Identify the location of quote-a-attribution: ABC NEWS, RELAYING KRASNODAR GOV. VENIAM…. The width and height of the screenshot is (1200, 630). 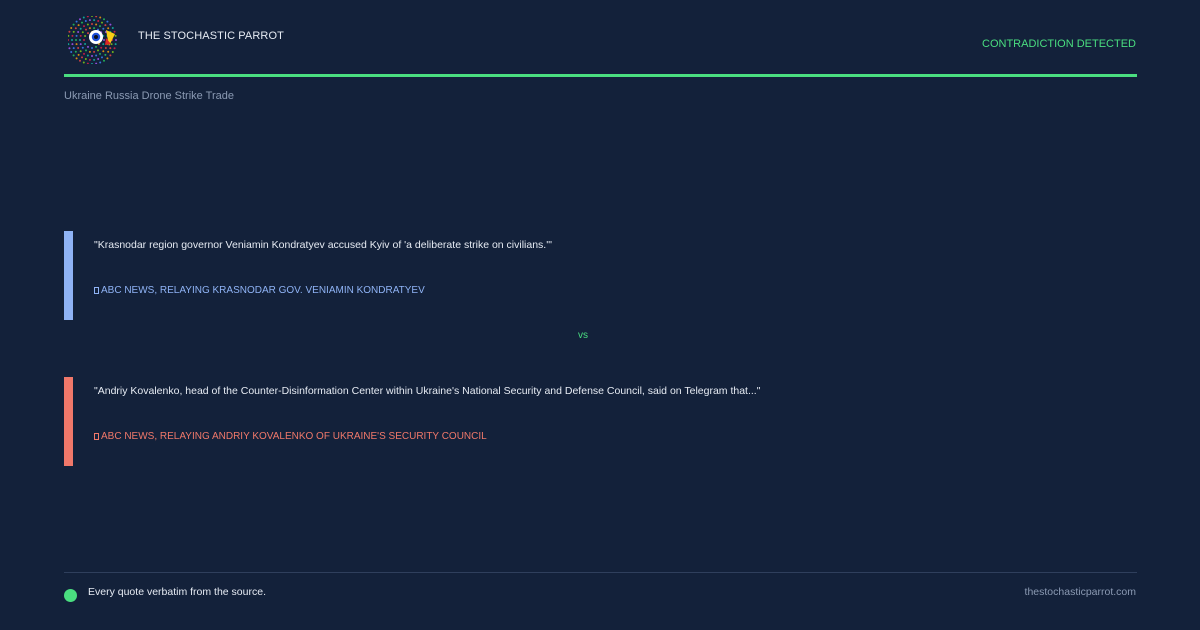
(259, 290).